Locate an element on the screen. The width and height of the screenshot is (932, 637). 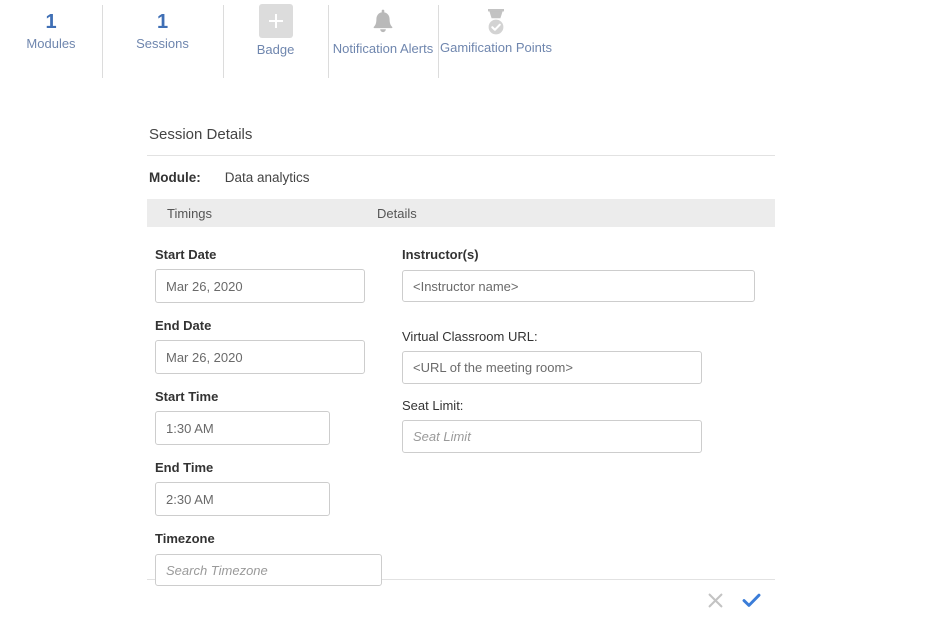
end-date-label: End Date is located at coordinates (183, 325).